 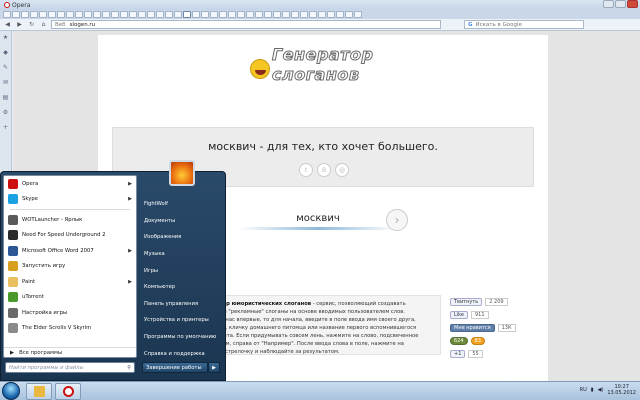 What do you see at coordinates (466, 301) in the screenshot?
I see `tweet-button: Твитнуть` at bounding box center [466, 301].